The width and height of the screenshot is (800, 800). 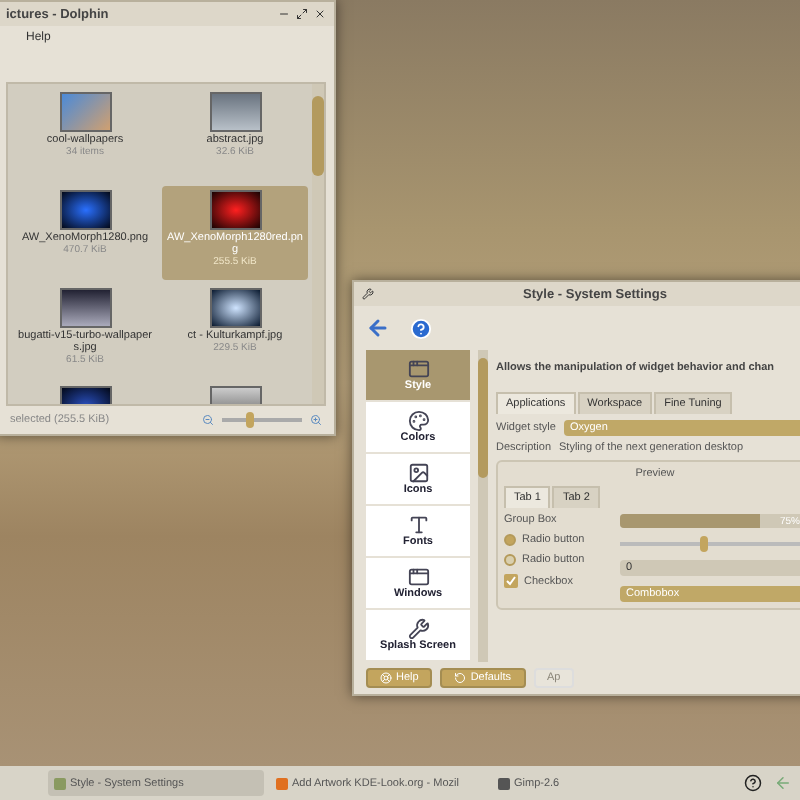 What do you see at coordinates (208, 420) in the screenshot?
I see `zoom-out-icon` at bounding box center [208, 420].